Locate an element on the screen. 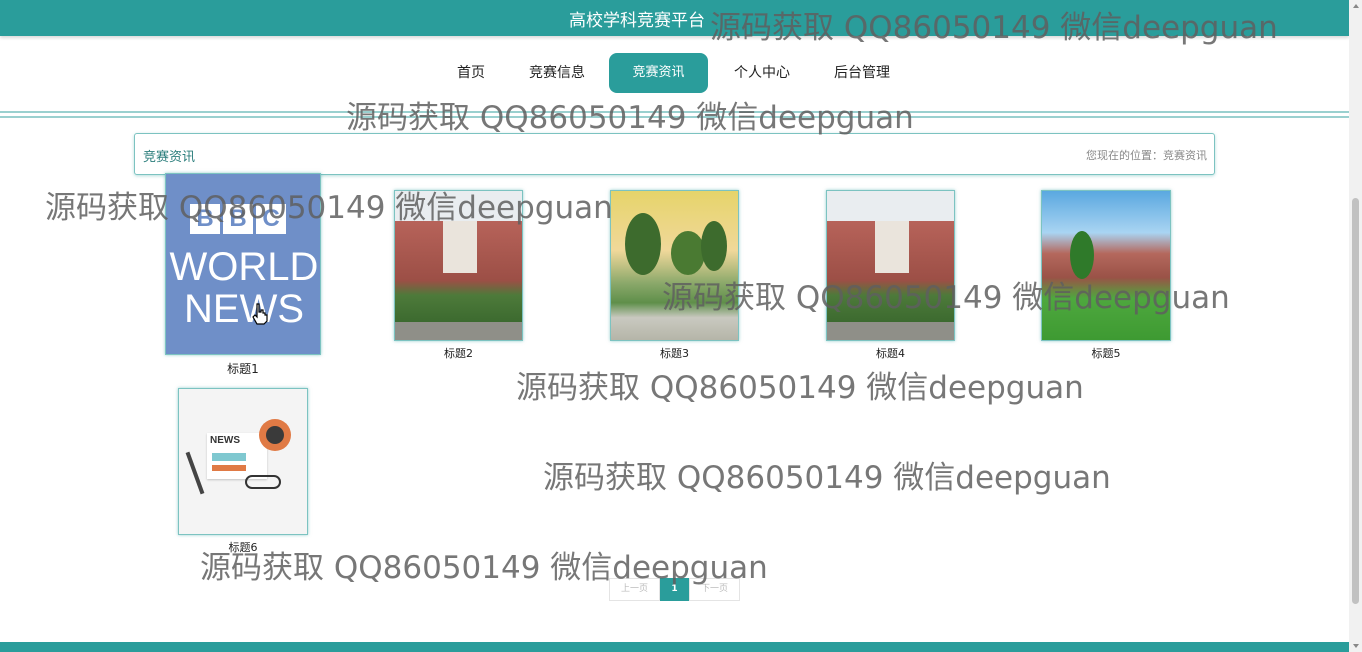  scroll-down-icon is located at coordinates (1356, 646).